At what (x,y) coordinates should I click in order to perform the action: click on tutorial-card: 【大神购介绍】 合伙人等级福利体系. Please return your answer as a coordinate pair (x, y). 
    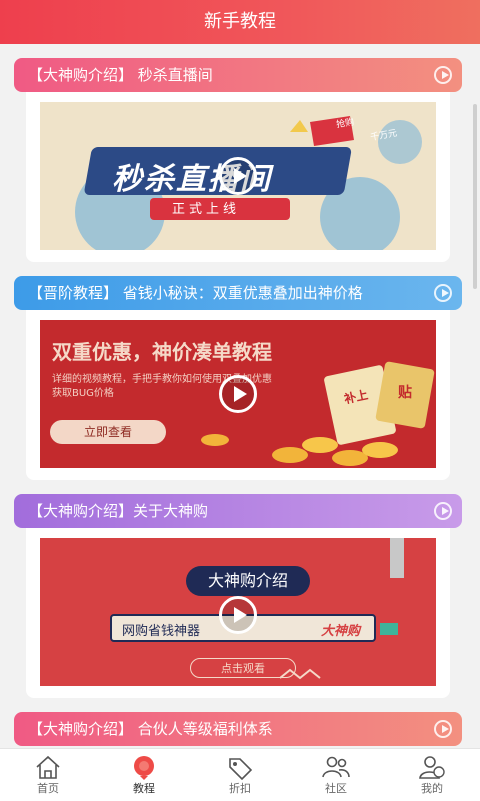
    Looking at the image, I should click on (238, 729).